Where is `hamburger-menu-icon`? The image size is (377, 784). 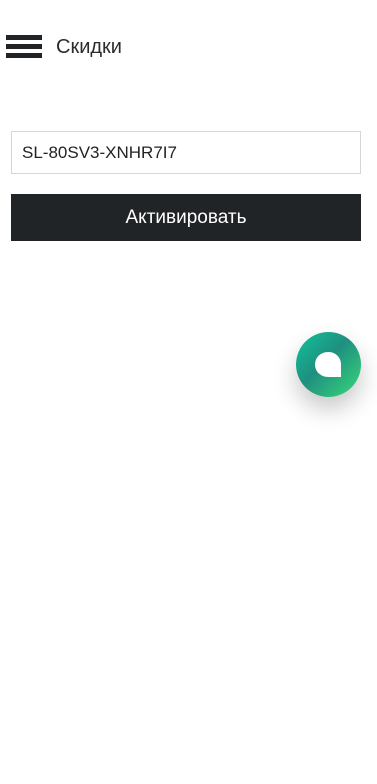
hamburger-menu-icon is located at coordinates (24, 47).